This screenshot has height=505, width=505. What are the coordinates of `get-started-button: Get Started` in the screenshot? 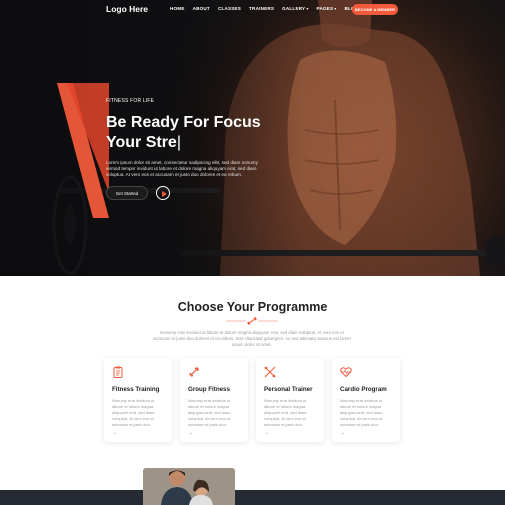 It's located at (127, 193).